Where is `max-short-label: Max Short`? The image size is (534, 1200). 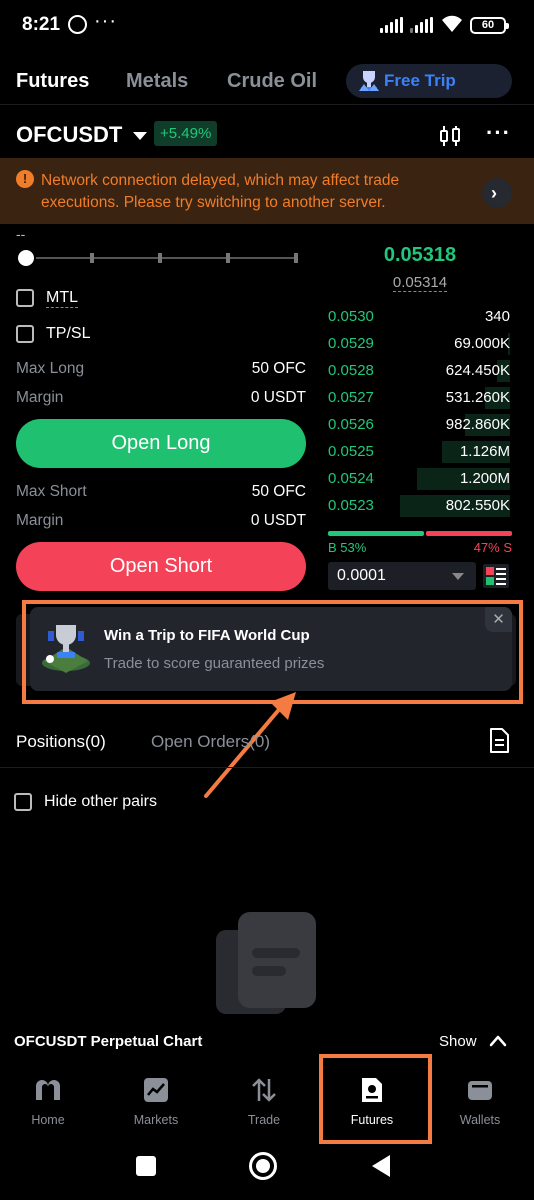 max-short-label: Max Short is located at coordinates (51, 491).